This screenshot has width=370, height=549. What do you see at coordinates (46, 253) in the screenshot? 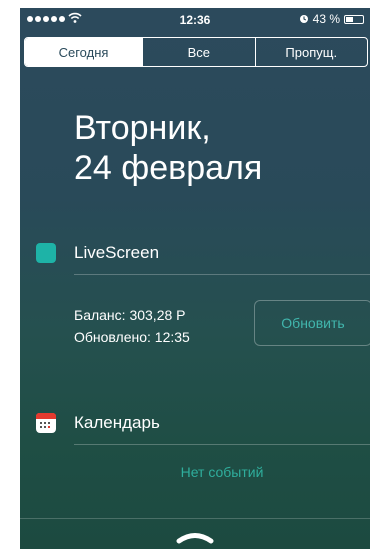
I see `livescreen-app-icon` at bounding box center [46, 253].